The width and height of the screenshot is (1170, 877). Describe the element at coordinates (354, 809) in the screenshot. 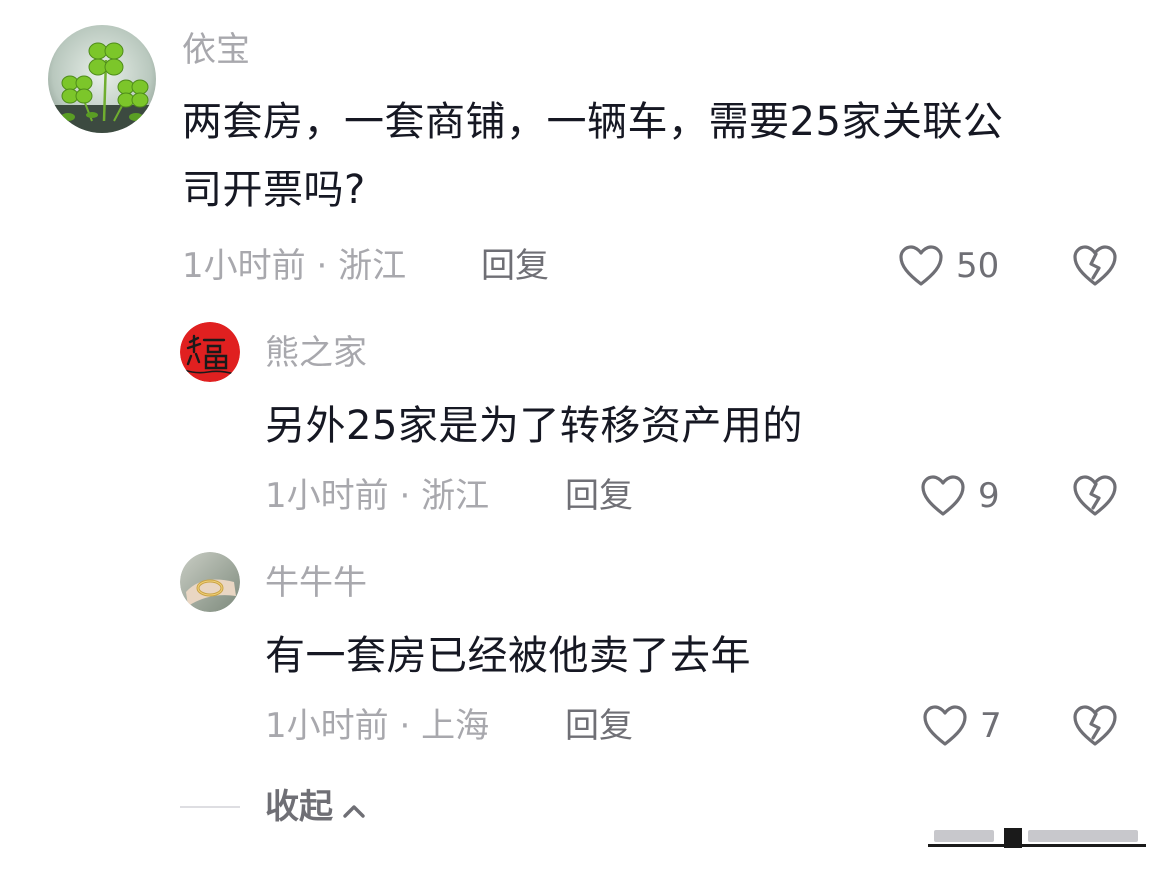

I see `chevron-up-icon` at that location.